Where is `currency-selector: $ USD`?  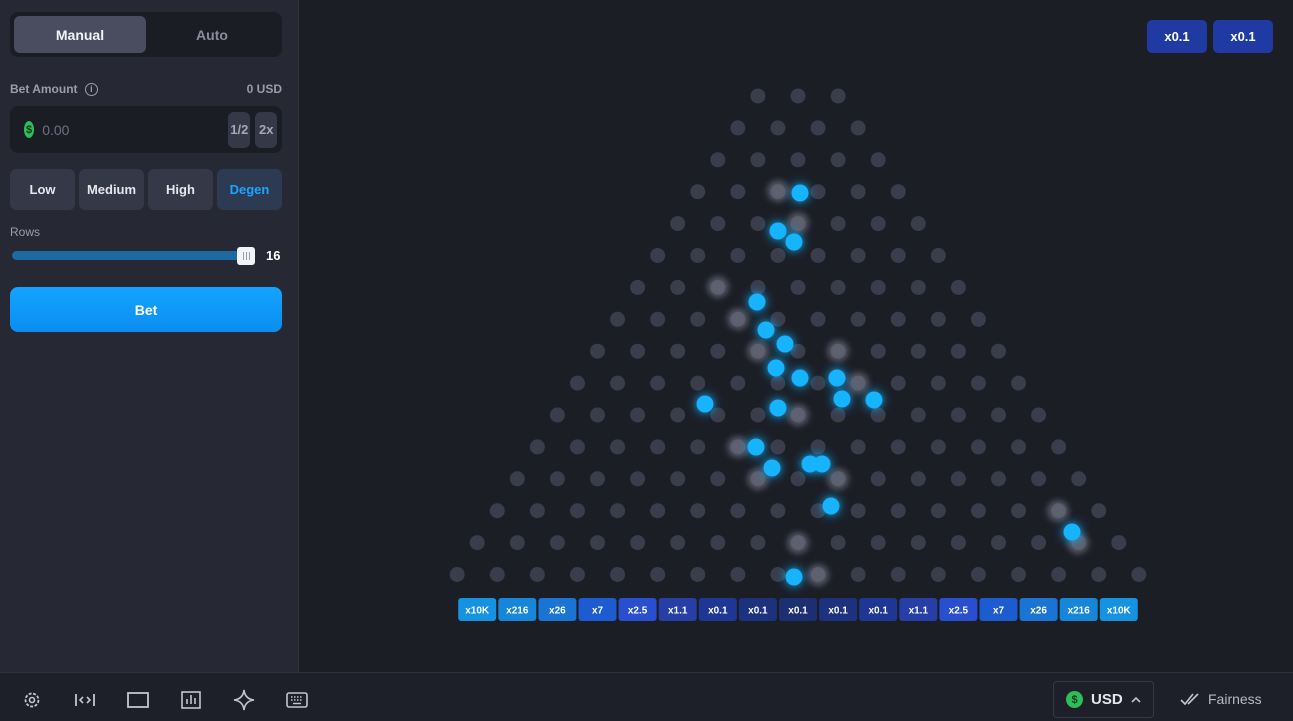
currency-selector: $ USD is located at coordinates (1103, 699).